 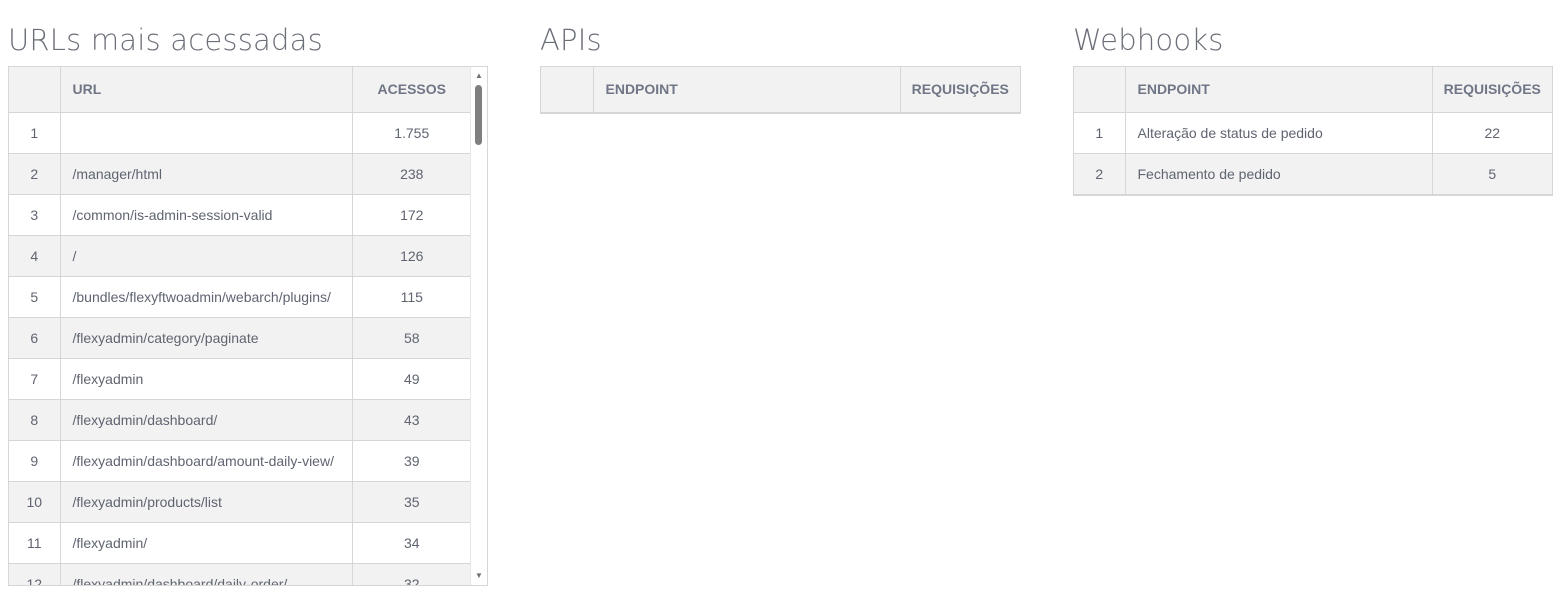 What do you see at coordinates (411, 420) in the screenshot?
I see `row-value-cell: 43` at bounding box center [411, 420].